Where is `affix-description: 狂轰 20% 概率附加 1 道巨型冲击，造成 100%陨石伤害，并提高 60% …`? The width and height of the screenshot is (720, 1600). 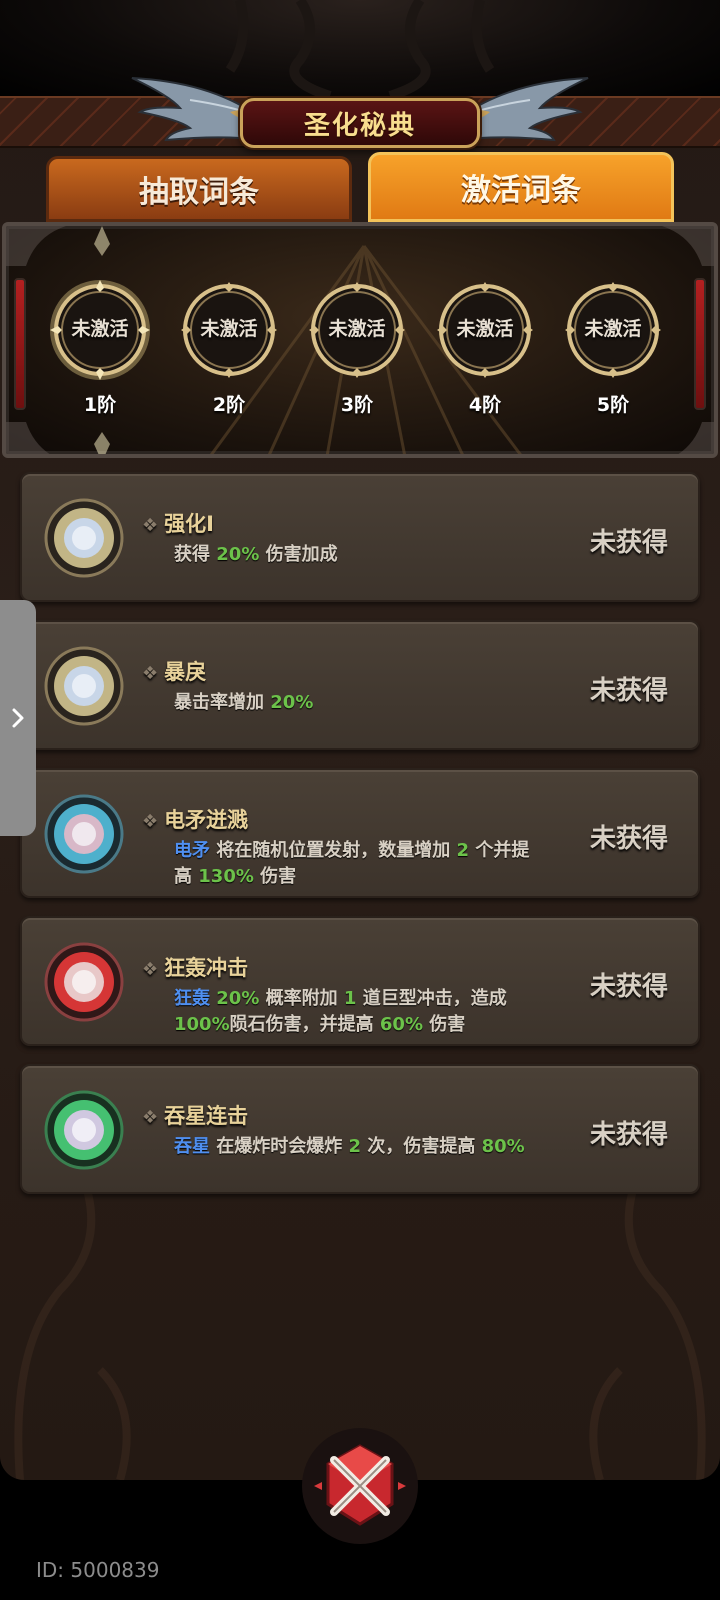 affix-description: 狂轰 20% 概率附加 1 道巨型冲击，造成 100%陨石伤害，并提高 60% … is located at coordinates (359, 1012).